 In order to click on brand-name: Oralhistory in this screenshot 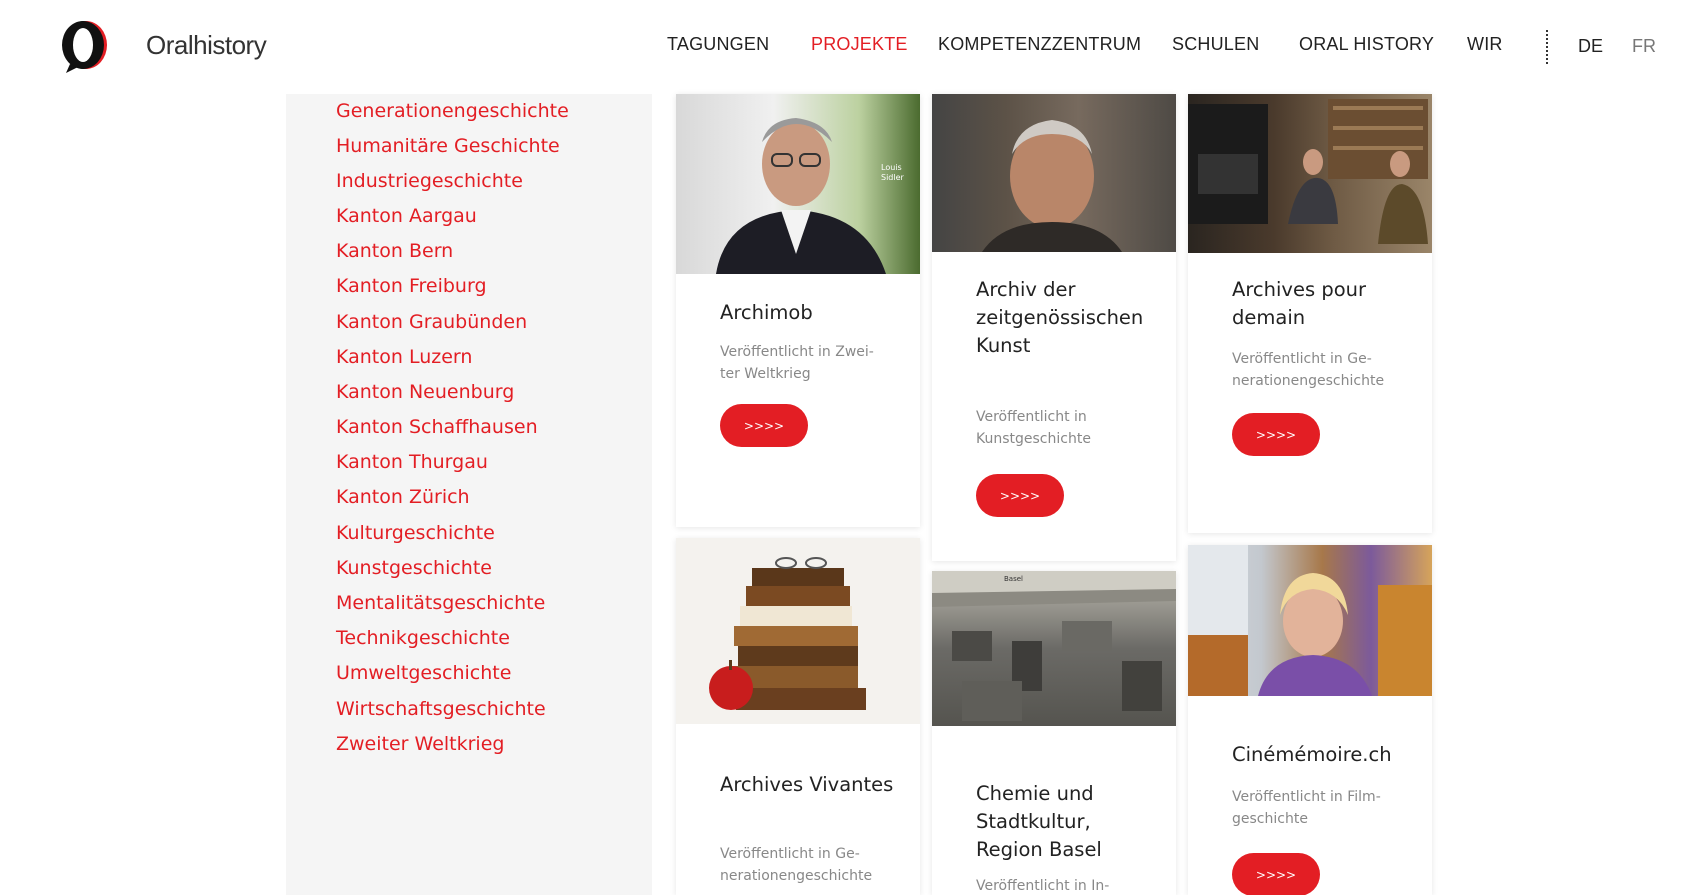, I will do `click(206, 45)`.